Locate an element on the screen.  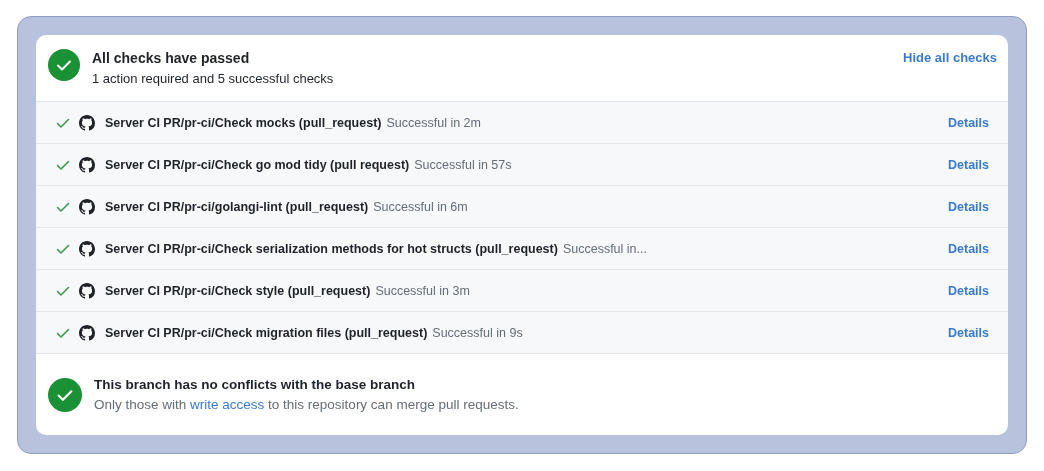
summary-subtitle: 1 action required and 5 successful checks is located at coordinates (213, 78).